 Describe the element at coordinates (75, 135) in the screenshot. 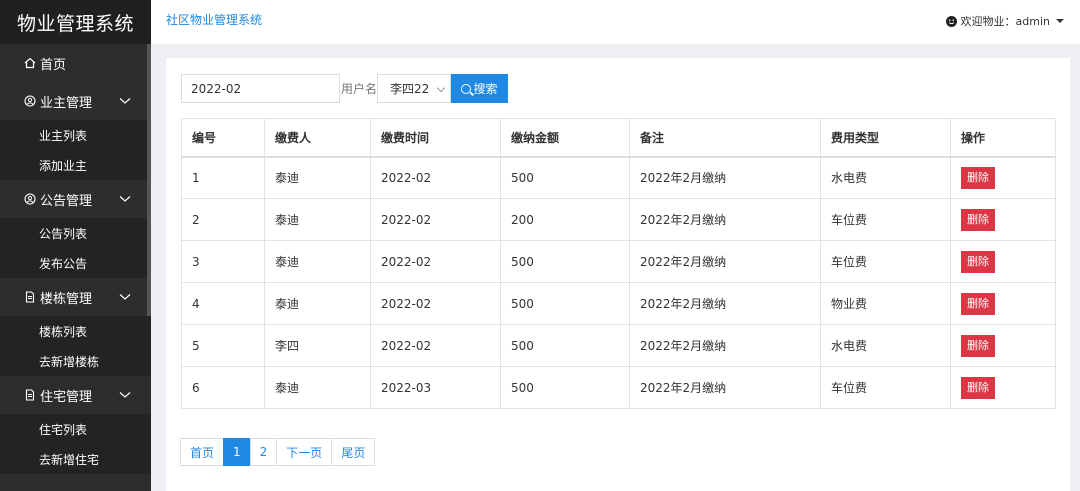

I see `sidebar-item-owner-list: 业主列表` at that location.